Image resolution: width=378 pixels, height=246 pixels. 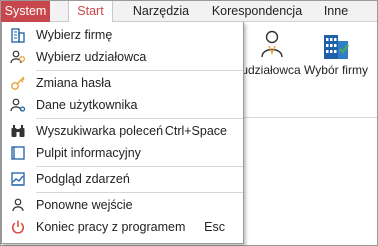 What do you see at coordinates (18, 35) in the screenshot?
I see `company-icon` at bounding box center [18, 35].